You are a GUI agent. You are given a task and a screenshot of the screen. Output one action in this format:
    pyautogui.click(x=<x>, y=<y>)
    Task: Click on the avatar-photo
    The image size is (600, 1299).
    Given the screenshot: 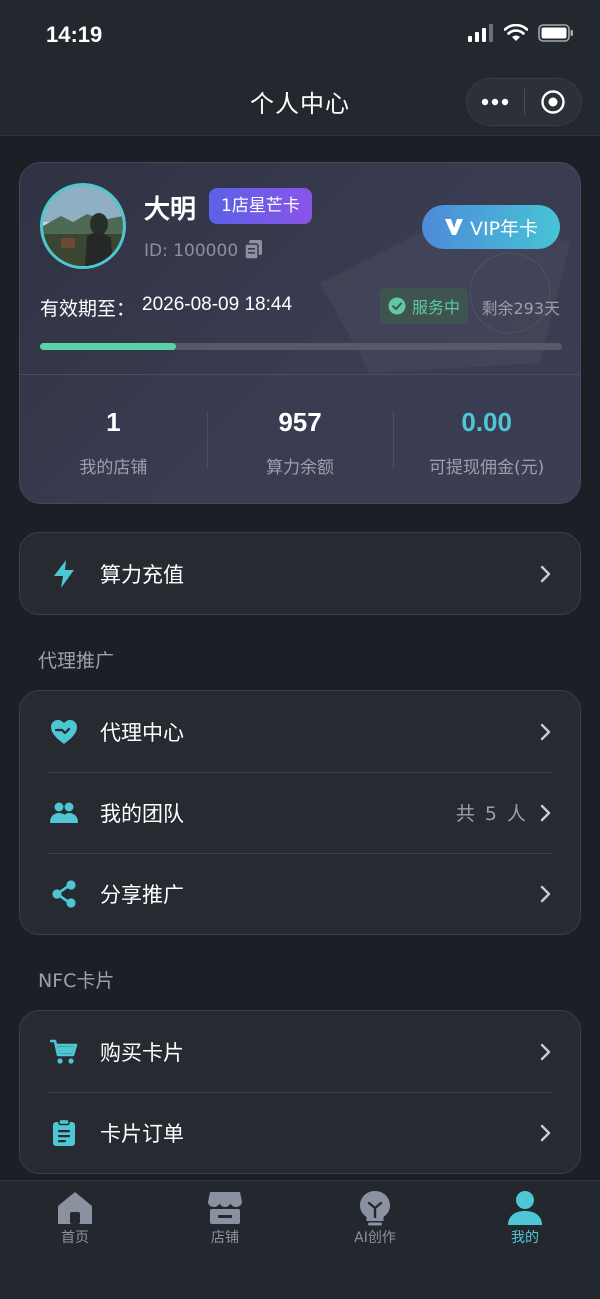 What is the action you would take?
    pyautogui.click(x=83, y=226)
    